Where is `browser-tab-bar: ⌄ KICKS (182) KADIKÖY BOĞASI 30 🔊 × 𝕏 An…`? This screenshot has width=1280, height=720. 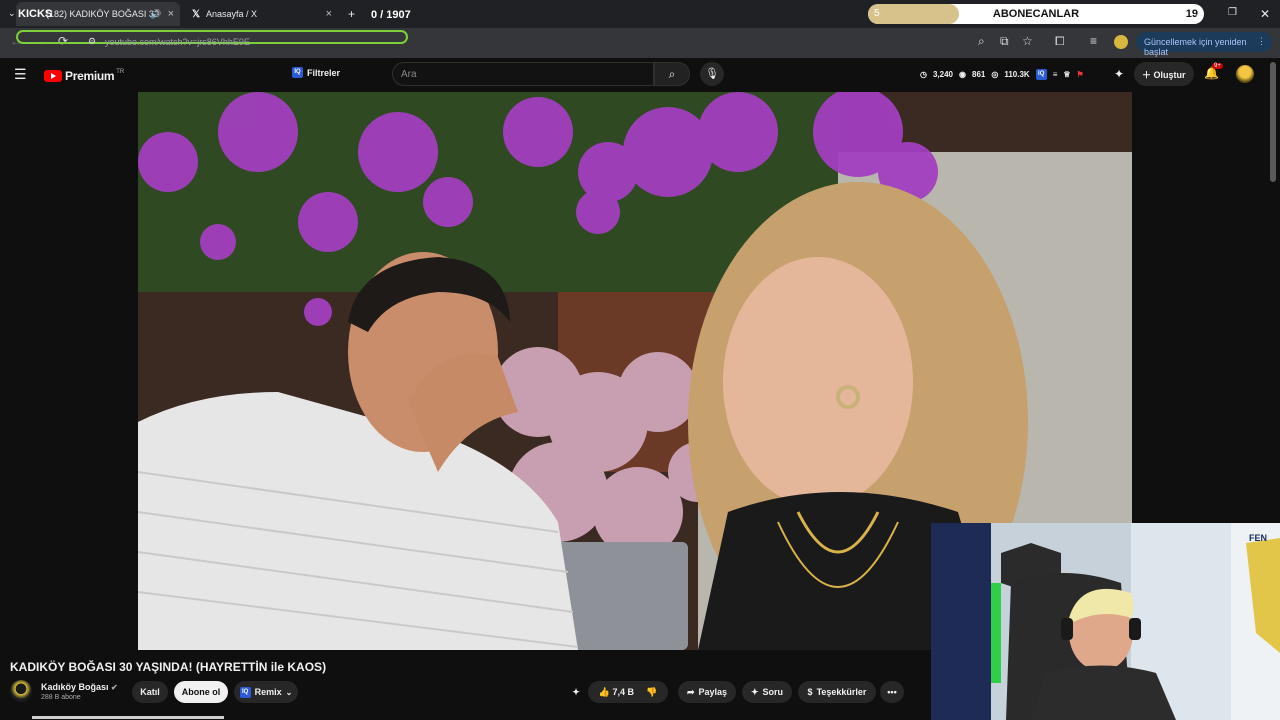 browser-tab-bar: ⌄ KICKS (182) KADIKÖY BOĞASI 30 🔊 × 𝕏 An… is located at coordinates (640, 14).